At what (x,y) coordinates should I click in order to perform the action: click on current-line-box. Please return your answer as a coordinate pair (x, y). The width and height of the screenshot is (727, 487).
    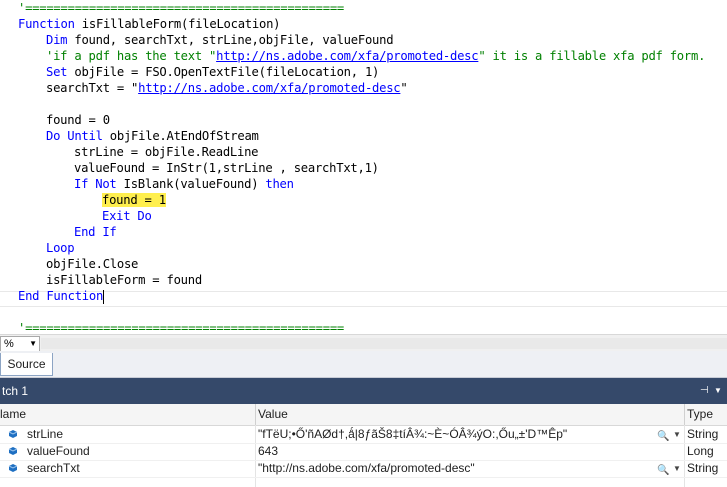
    Looking at the image, I should click on (363, 299).